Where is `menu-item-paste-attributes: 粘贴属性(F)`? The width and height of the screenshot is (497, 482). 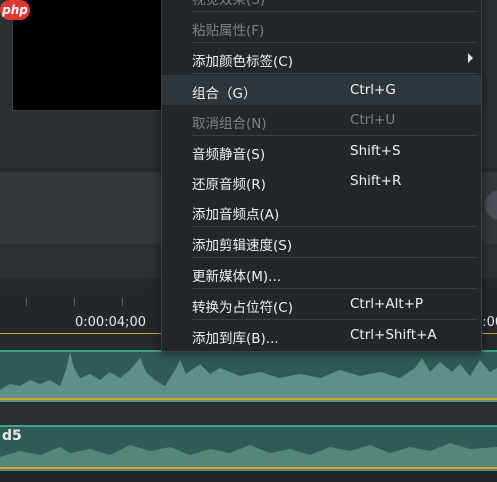 menu-item-paste-attributes: 粘贴属性(F) is located at coordinates (321, 27).